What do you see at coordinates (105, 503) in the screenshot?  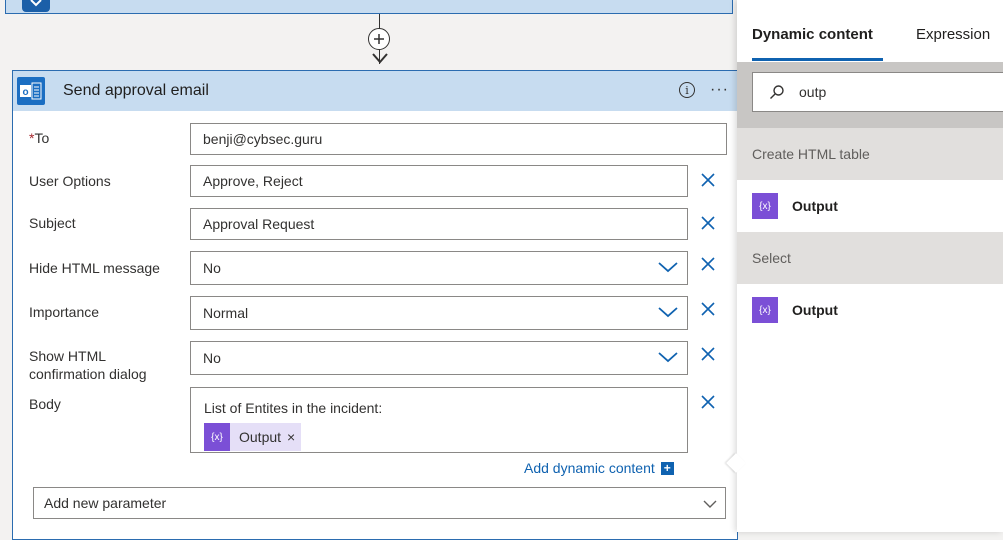 I see `add-parameter-label: Add new parameter` at bounding box center [105, 503].